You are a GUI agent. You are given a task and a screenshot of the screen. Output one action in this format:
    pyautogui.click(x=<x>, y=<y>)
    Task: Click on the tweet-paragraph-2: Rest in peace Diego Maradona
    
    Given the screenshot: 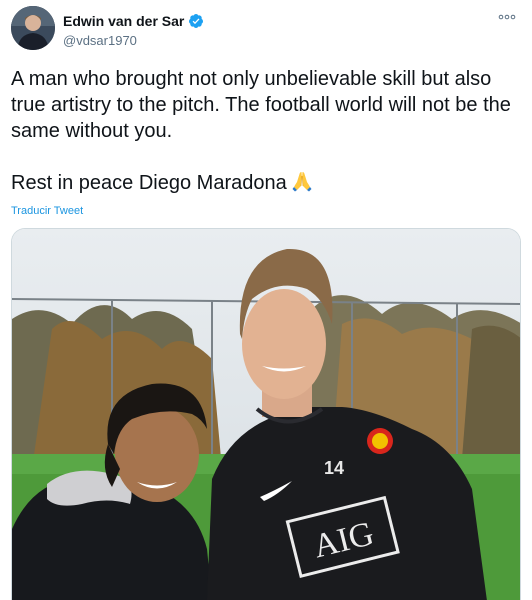 What is the action you would take?
    pyautogui.click(x=267, y=184)
    